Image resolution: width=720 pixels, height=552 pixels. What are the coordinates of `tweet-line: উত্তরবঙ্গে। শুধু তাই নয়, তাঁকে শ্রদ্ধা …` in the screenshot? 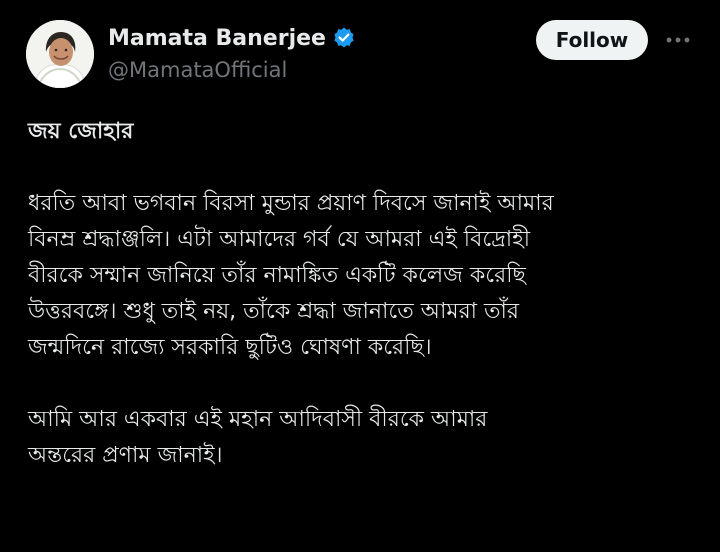 It's located at (274, 311).